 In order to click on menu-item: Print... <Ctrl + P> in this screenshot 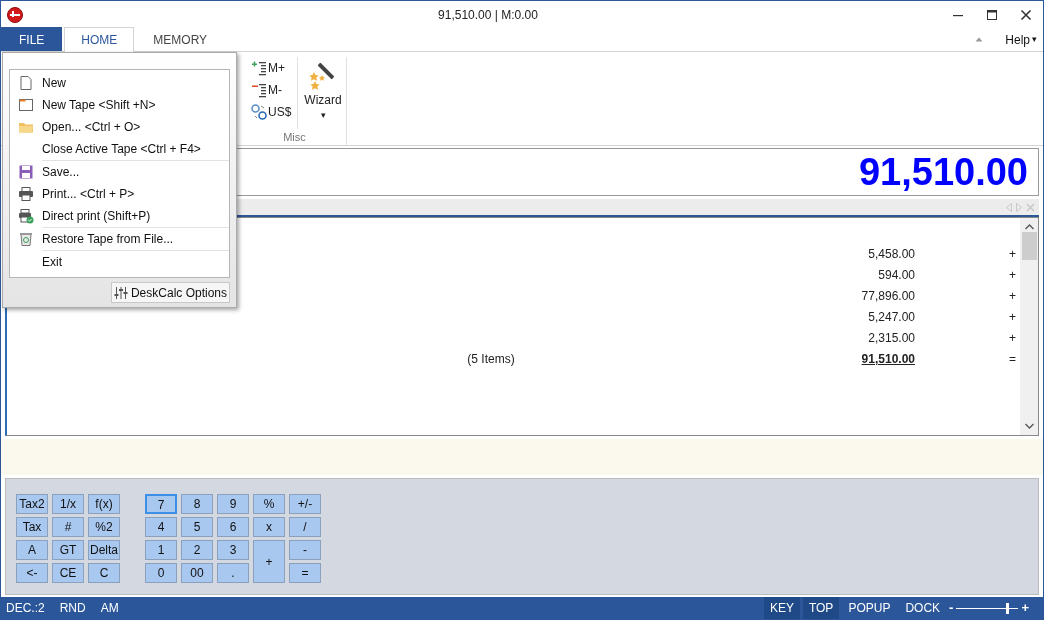, I will do `click(119, 194)`.